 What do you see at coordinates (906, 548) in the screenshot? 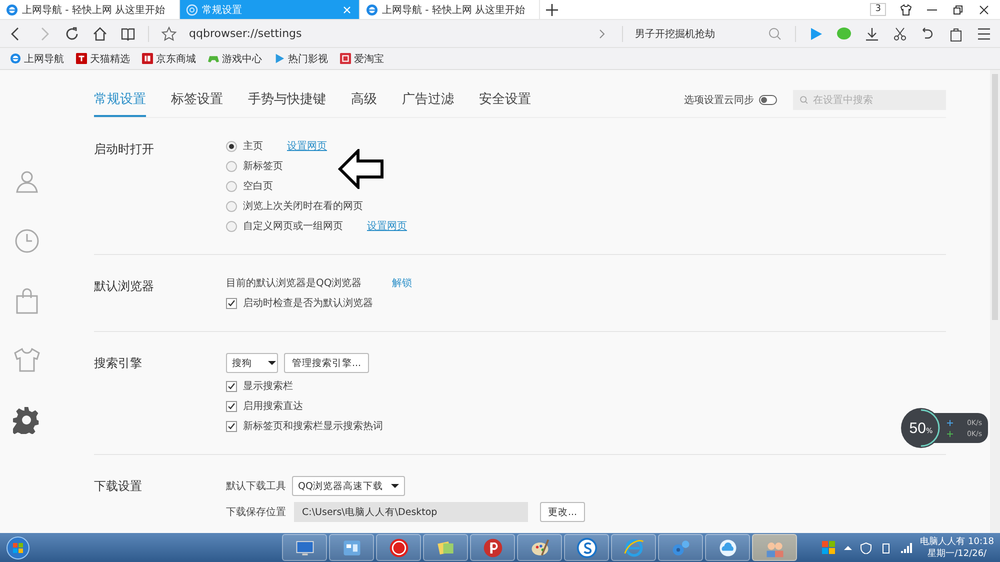
I see `signal-icon` at bounding box center [906, 548].